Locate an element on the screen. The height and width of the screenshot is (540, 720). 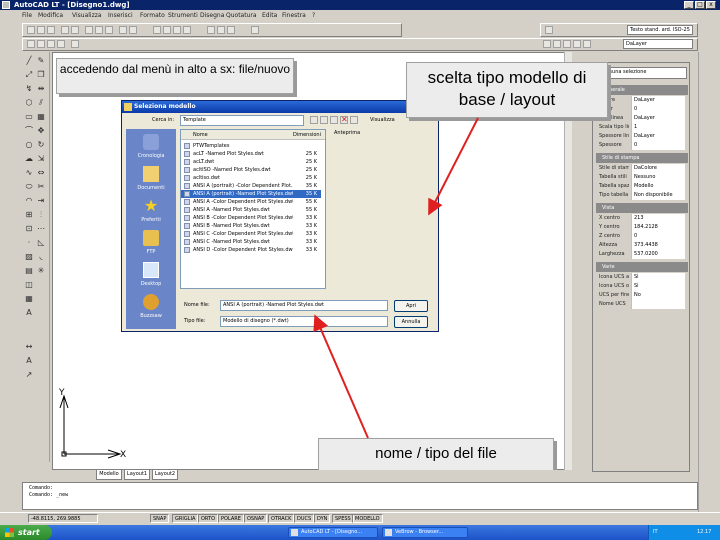
join-icon: ⋯ is located at coordinates (41, 229).